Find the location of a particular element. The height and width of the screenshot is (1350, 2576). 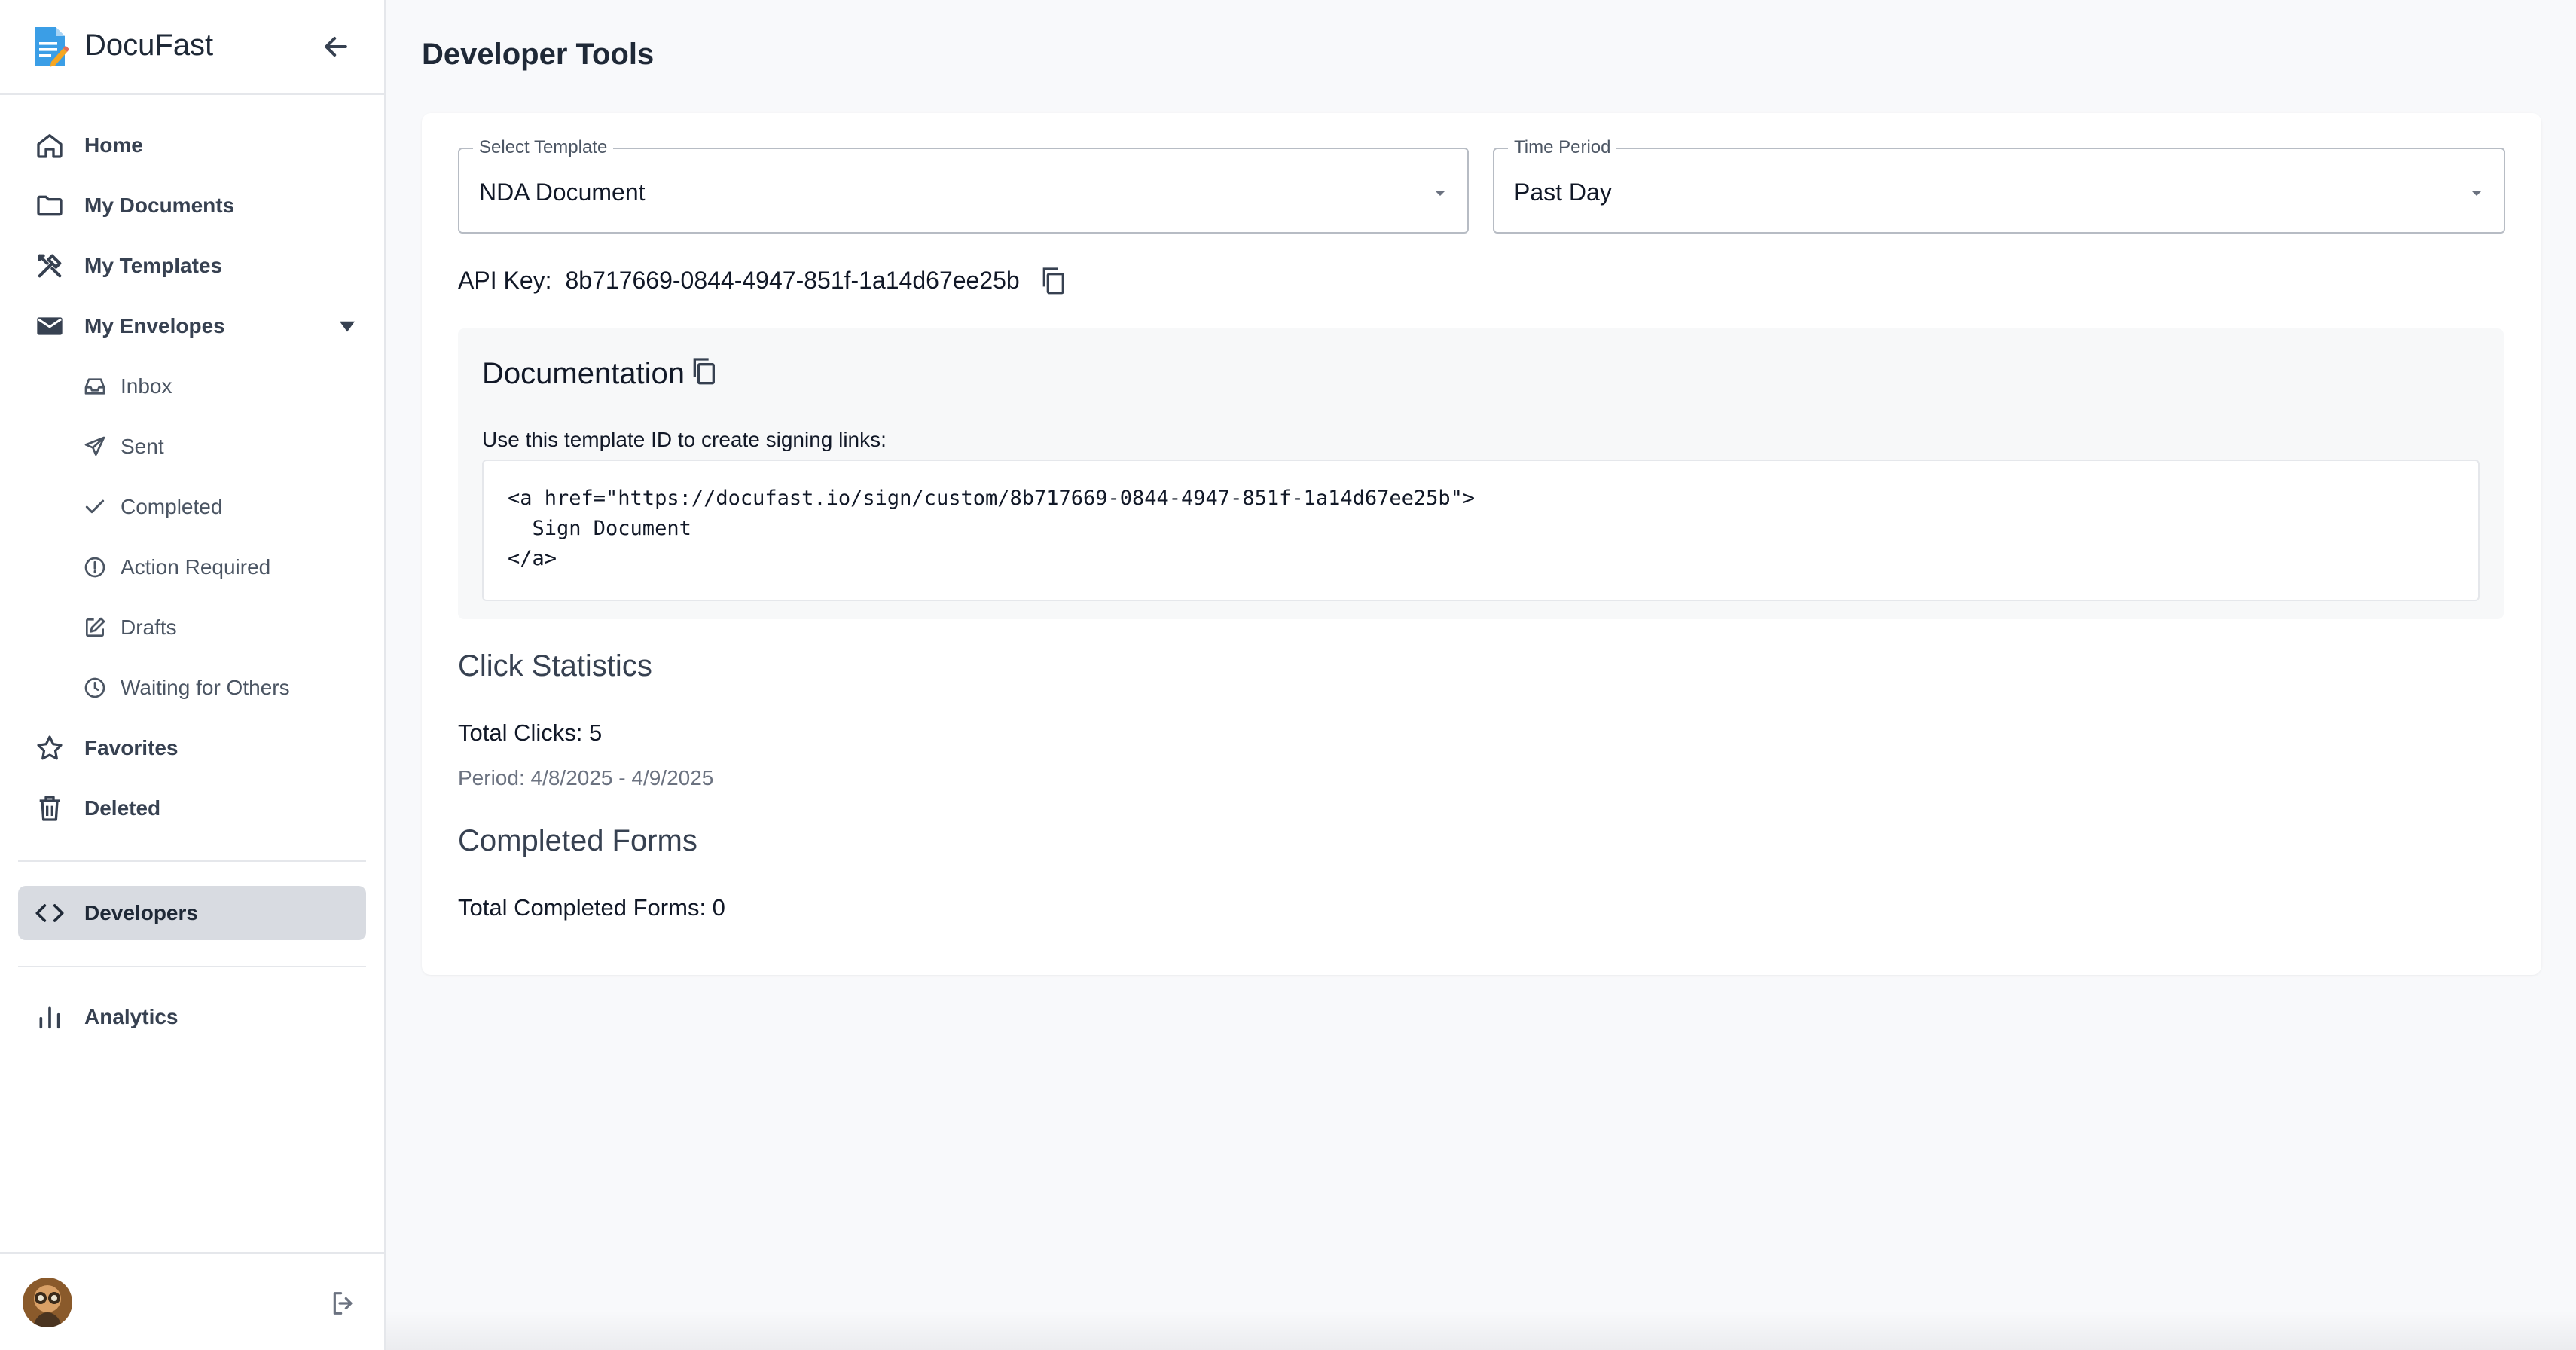

collapse-sidebar-arrow-icon is located at coordinates (336, 46).